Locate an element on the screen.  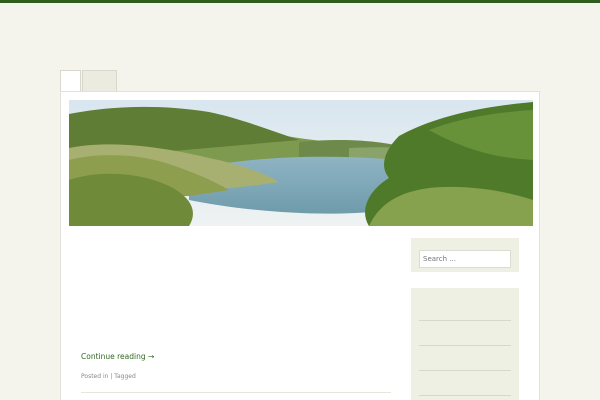
site-title is located at coordinates (110, 31).